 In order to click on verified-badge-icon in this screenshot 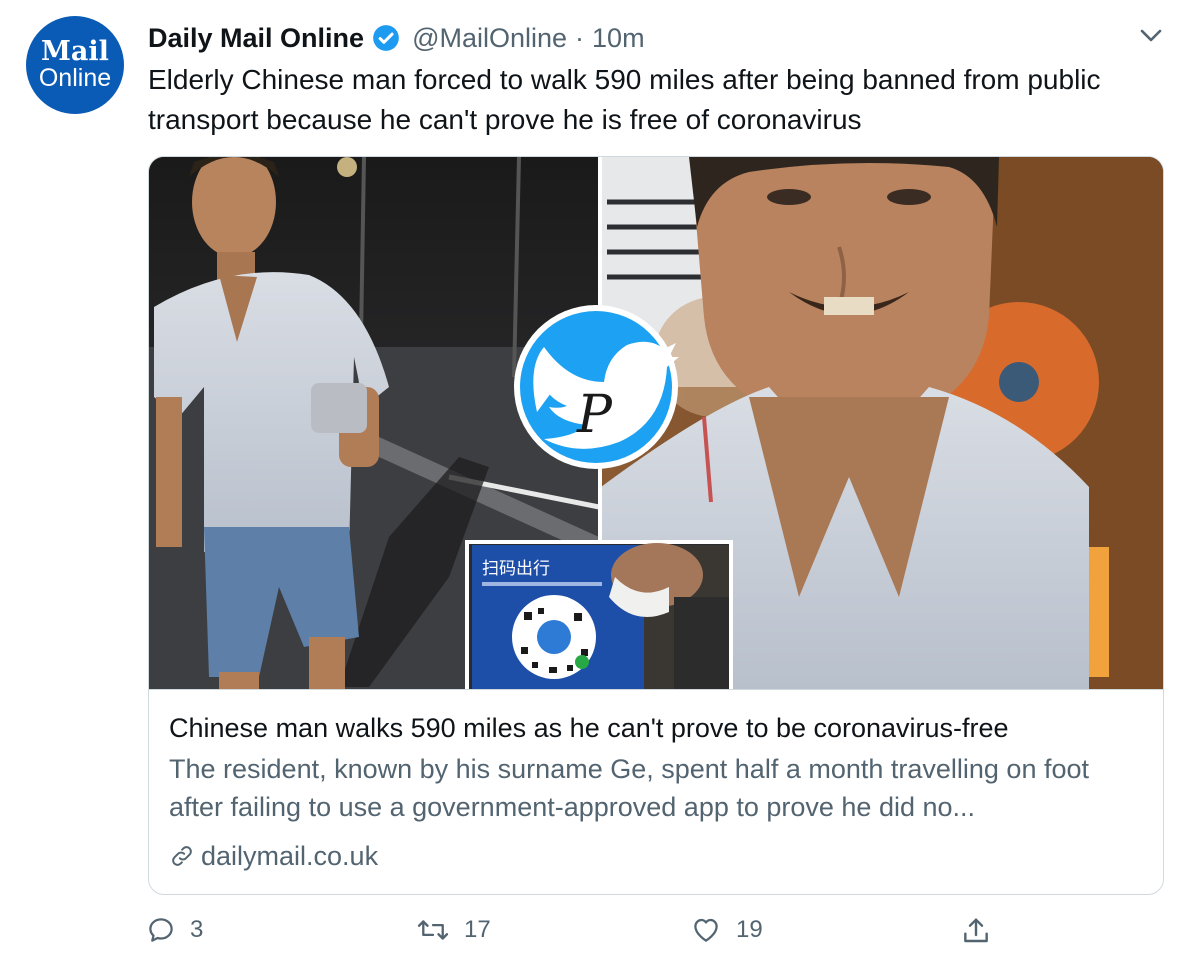, I will do `click(386, 38)`.